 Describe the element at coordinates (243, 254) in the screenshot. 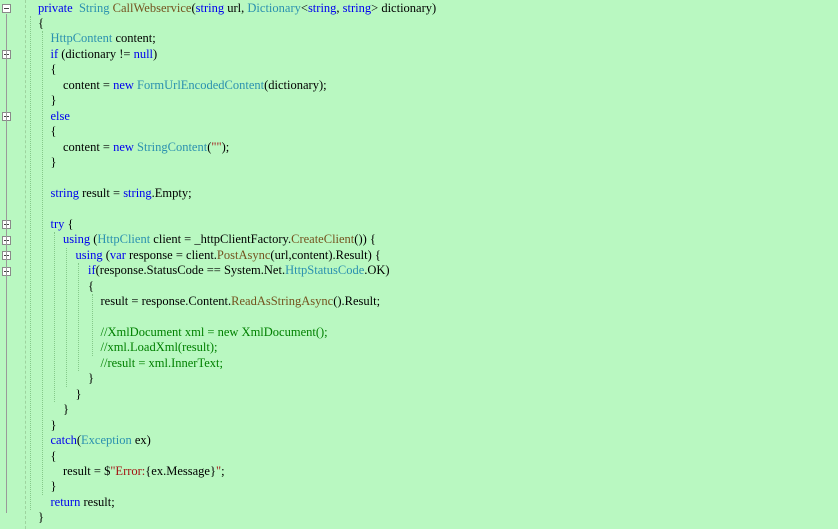

I see `code-token: PostAsync` at that location.